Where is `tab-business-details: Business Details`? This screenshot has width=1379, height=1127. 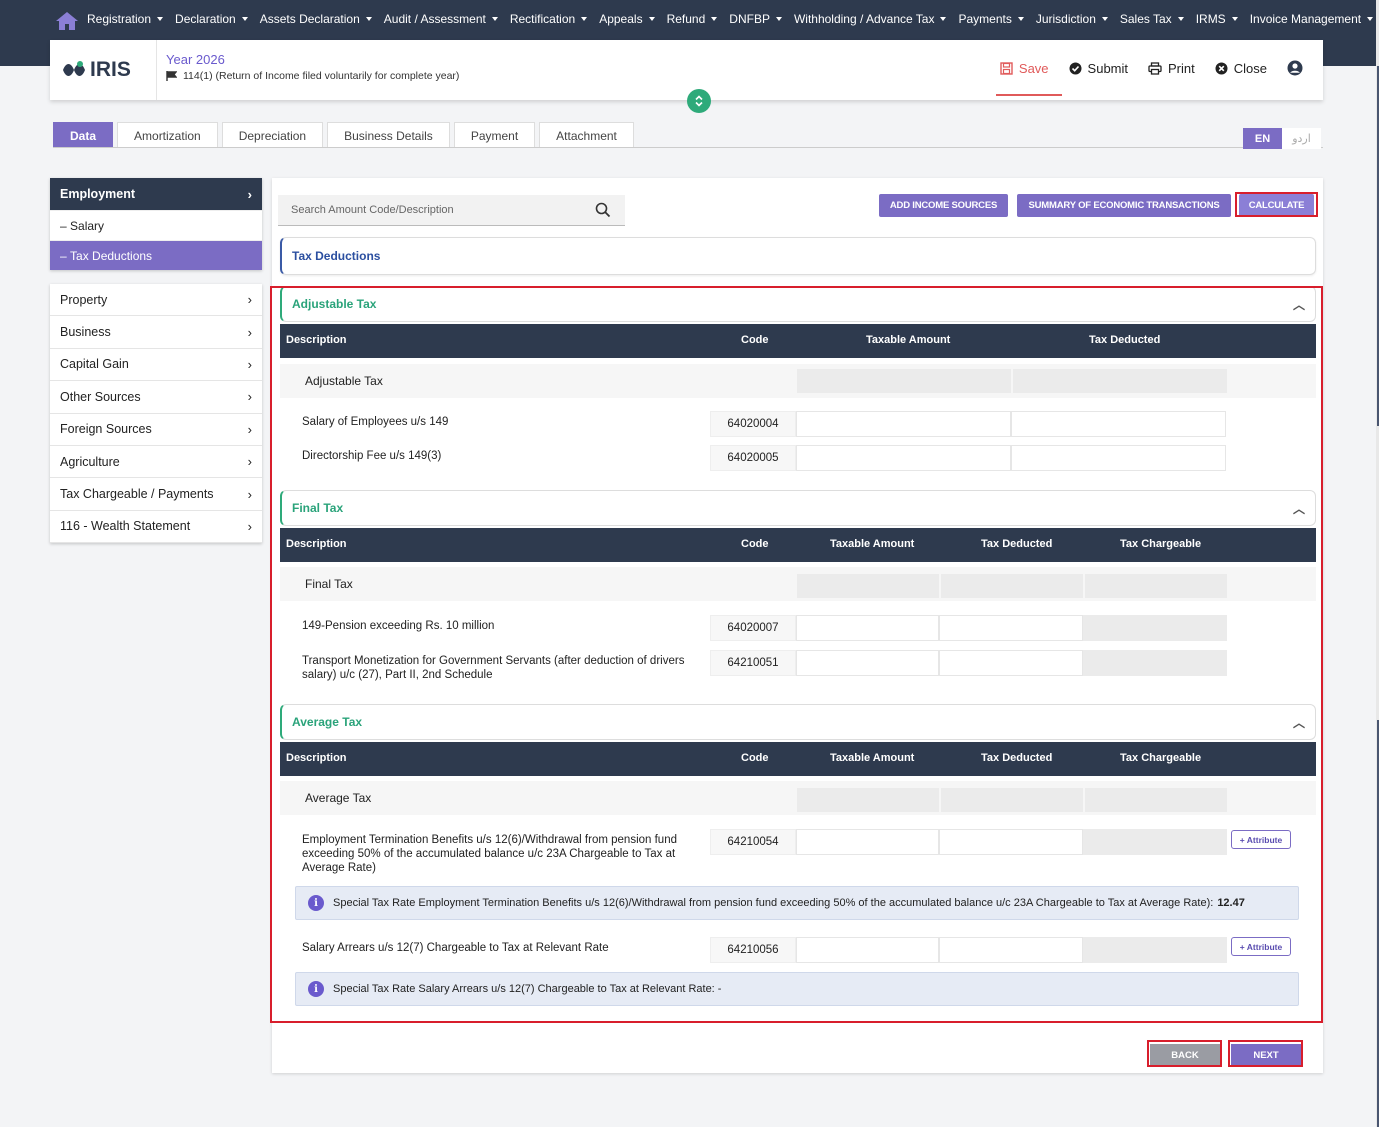 tab-business-details: Business Details is located at coordinates (388, 135).